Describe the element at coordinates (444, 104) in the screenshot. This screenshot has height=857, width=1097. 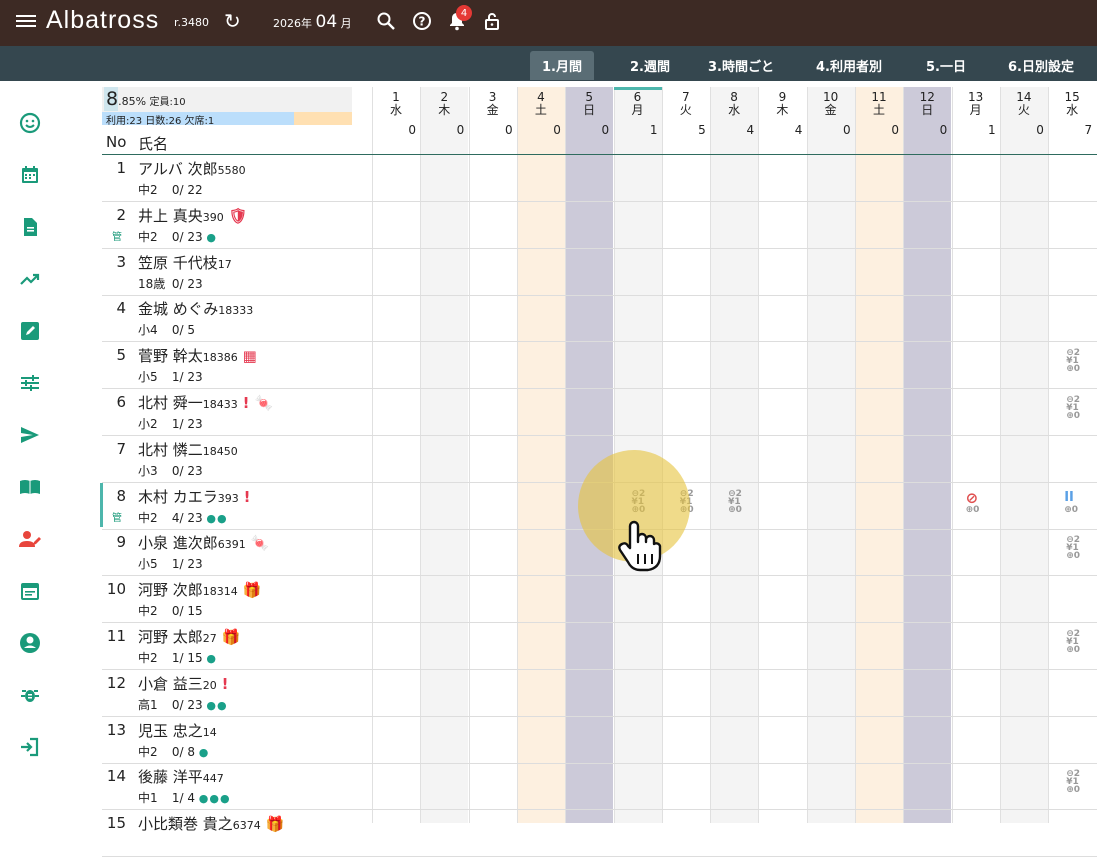
I see `day-header: 2木` at that location.